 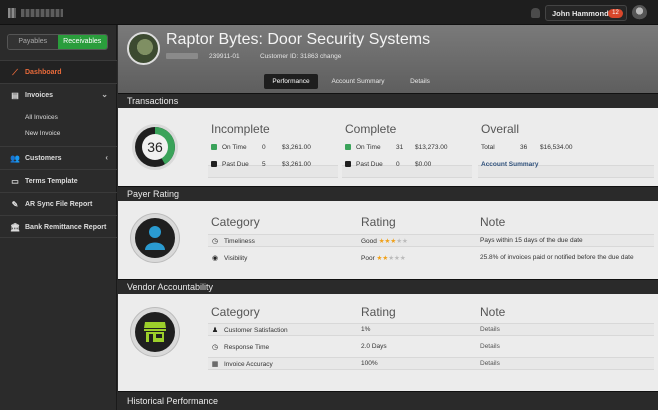 I want to click on page-title: Raptor Bytes: Door Security Systems, so click(x=298, y=39).